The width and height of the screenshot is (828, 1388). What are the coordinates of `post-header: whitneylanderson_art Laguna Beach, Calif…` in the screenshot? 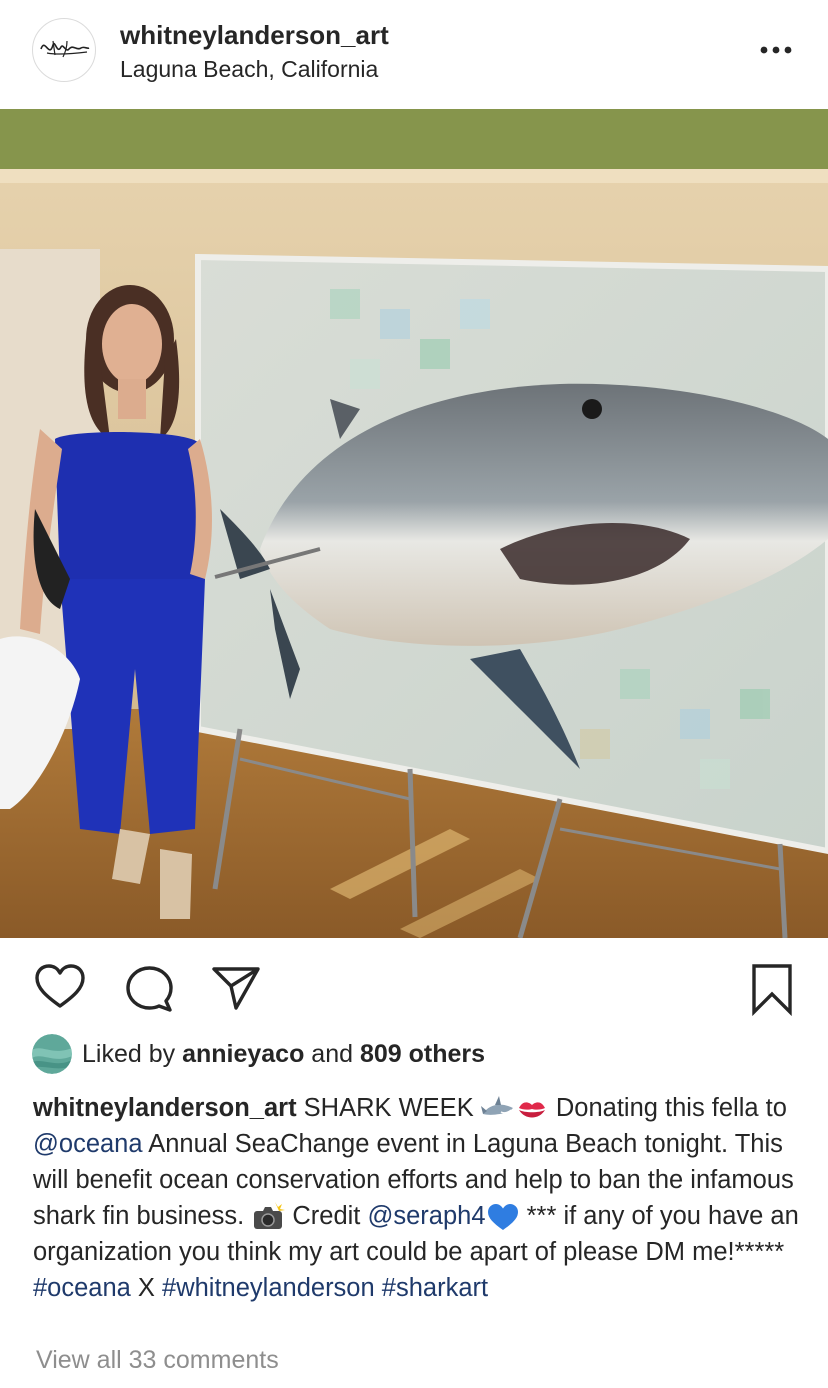 It's located at (414, 54).